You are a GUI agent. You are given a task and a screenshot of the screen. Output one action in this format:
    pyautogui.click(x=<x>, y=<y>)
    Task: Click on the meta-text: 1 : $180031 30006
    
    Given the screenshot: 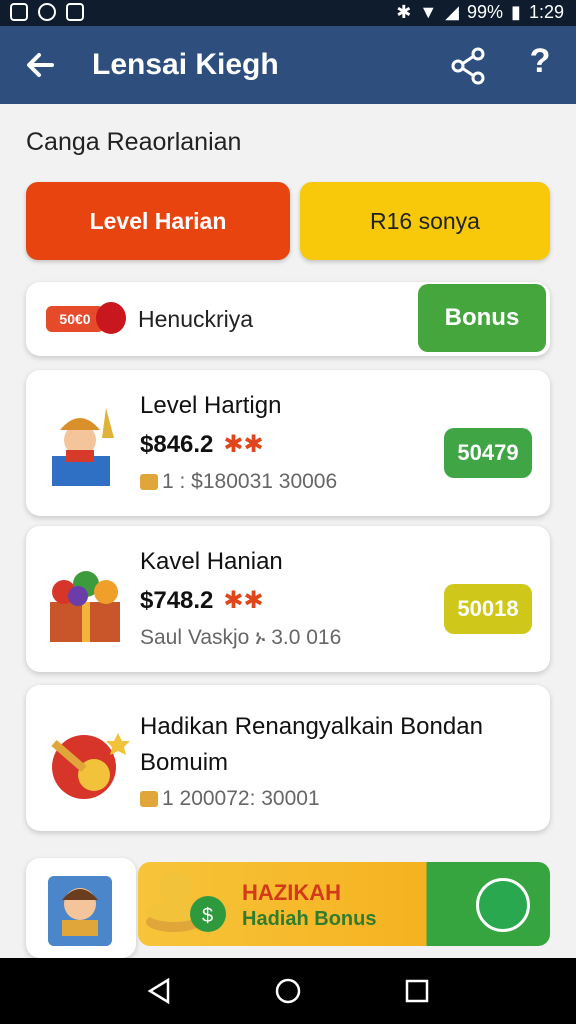 What is the action you would take?
    pyautogui.click(x=250, y=481)
    